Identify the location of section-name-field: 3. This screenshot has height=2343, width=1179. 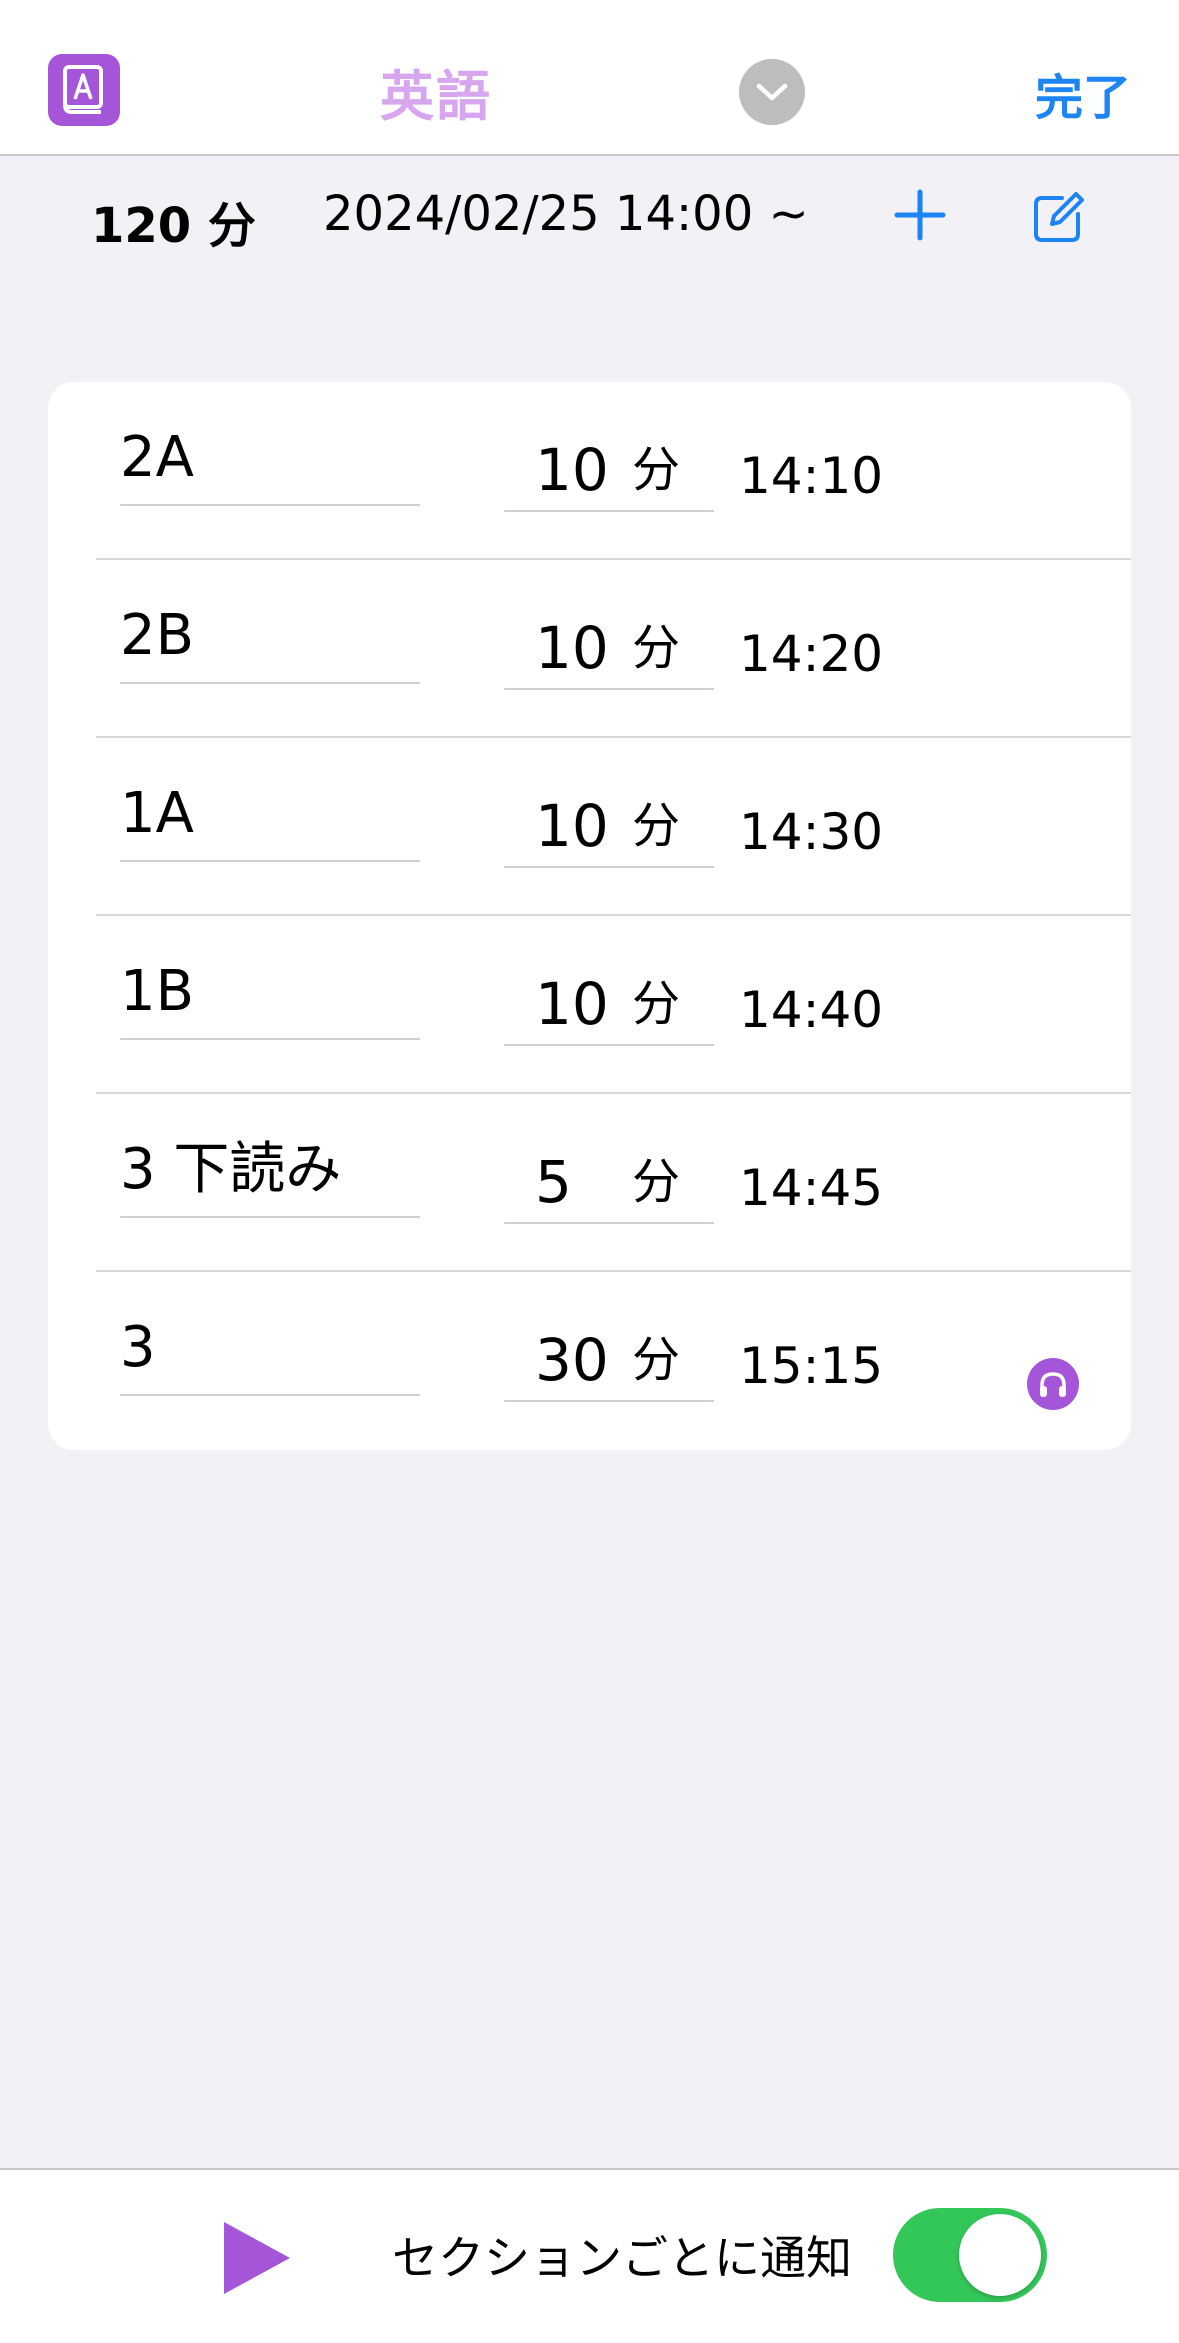
(270, 1348).